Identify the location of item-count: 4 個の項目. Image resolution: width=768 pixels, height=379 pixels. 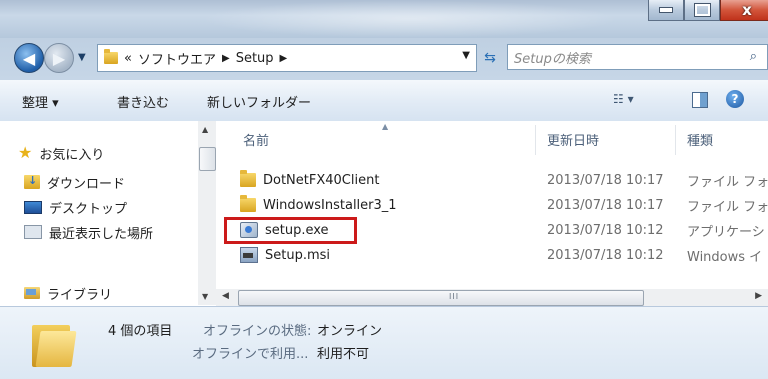
(140, 331).